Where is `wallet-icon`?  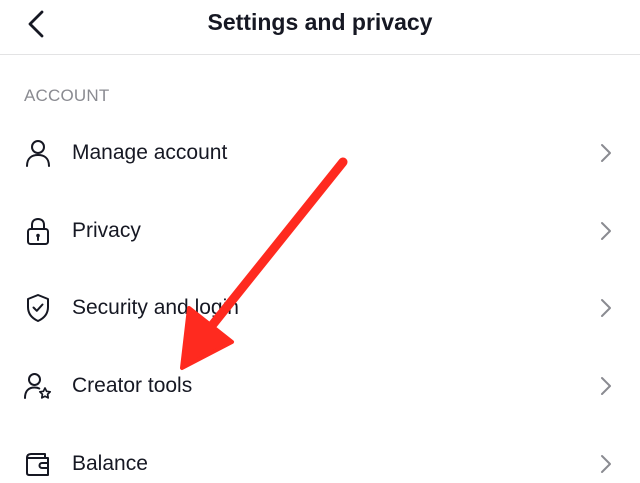
wallet-icon is located at coordinates (38, 464).